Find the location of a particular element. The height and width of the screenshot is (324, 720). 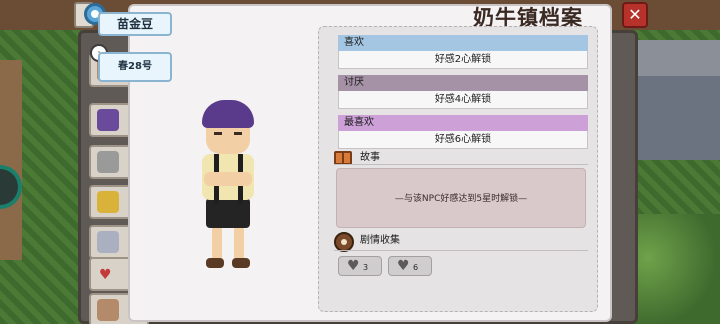

eye-left is located at coordinates (218, 133).